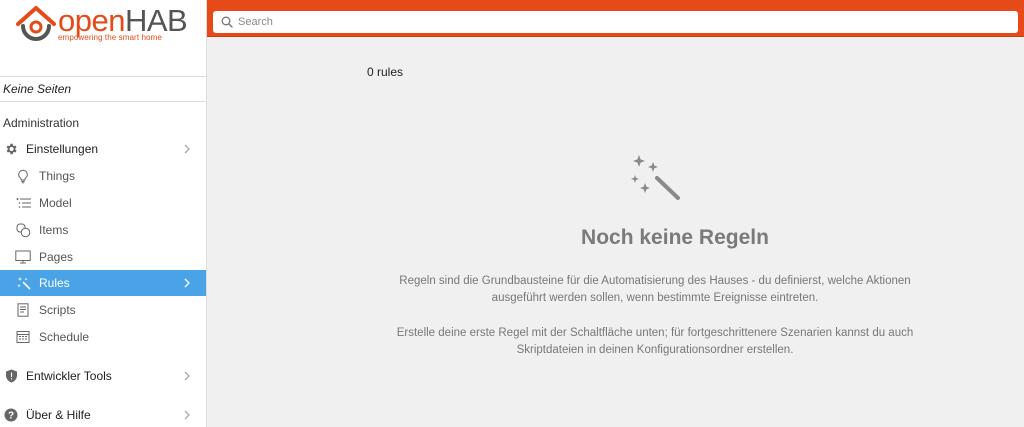  I want to click on no-pages-label: Keine Seiten, so click(103, 89).